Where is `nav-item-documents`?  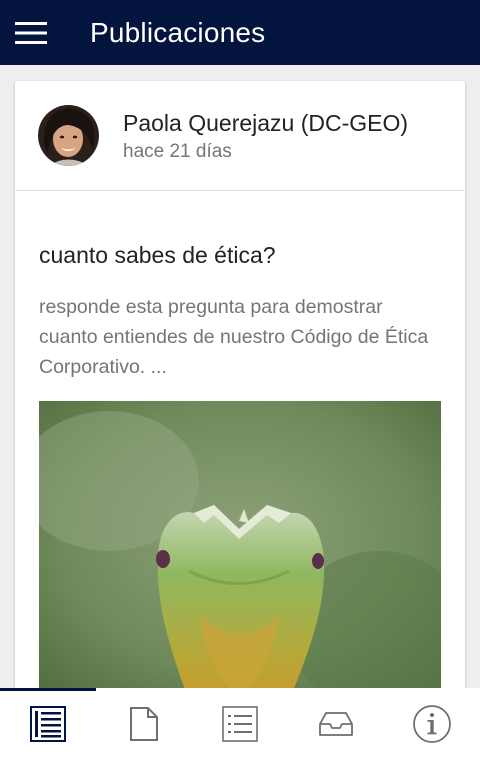 nav-item-documents is located at coordinates (144, 724).